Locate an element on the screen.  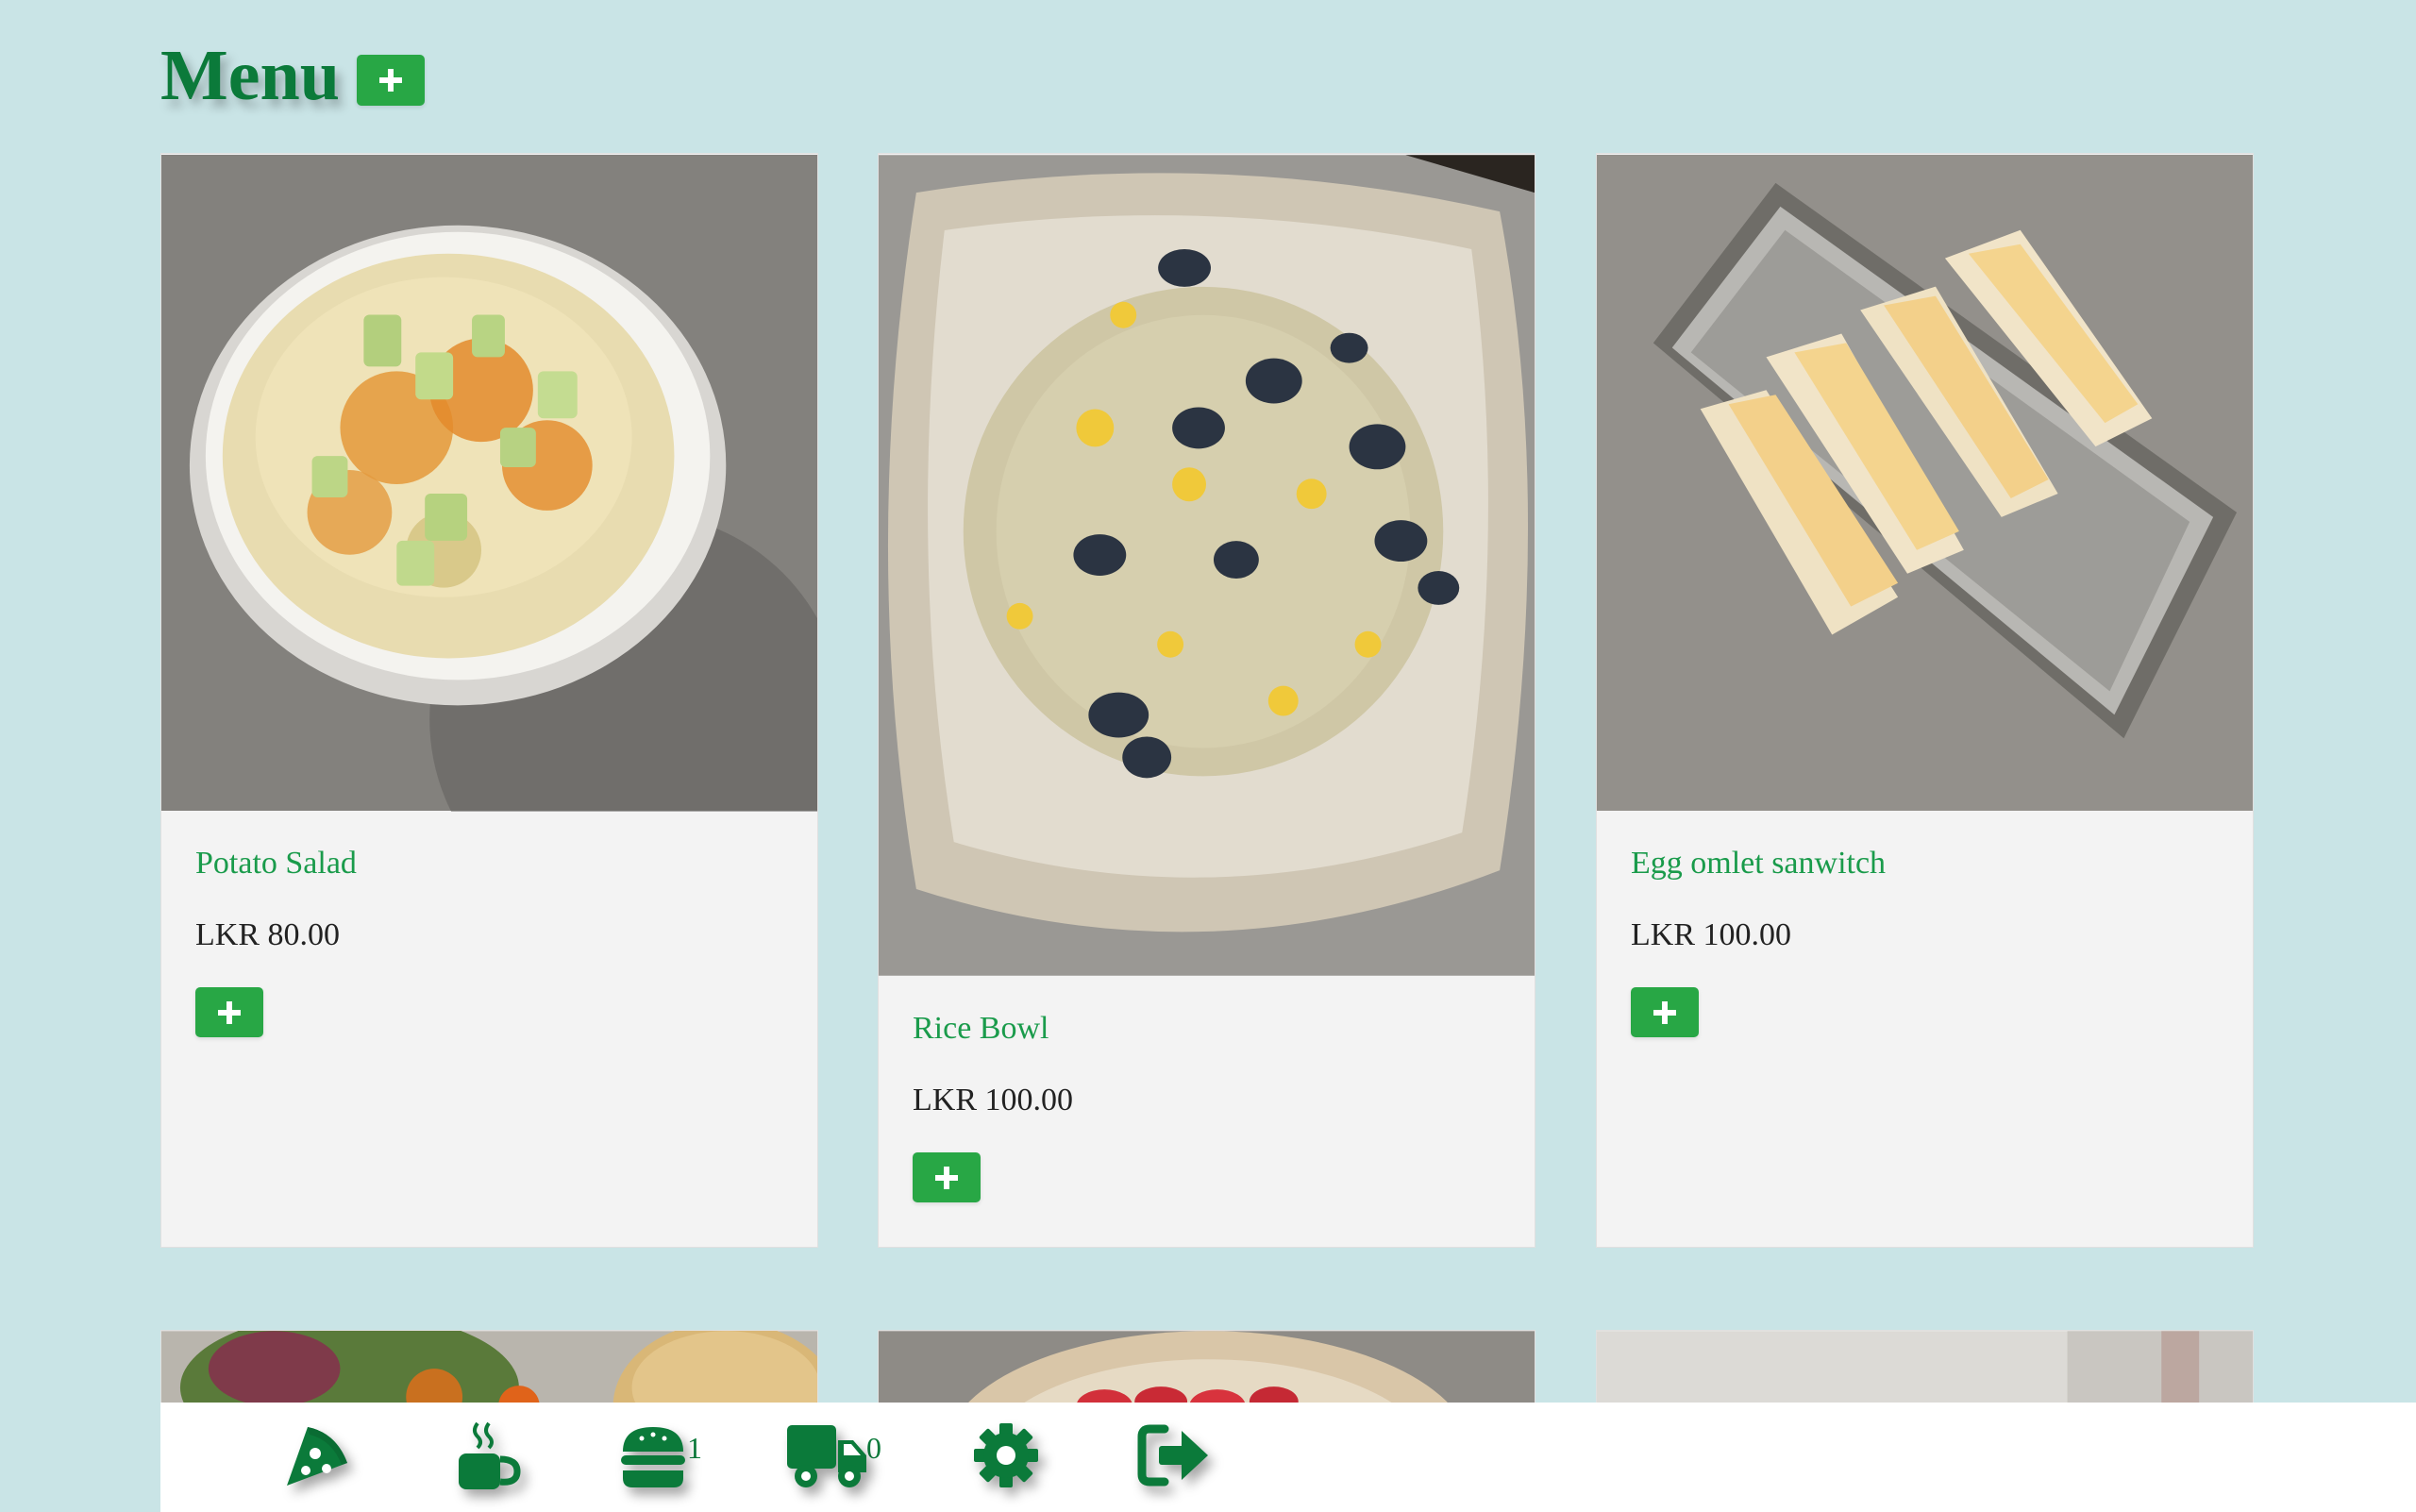
delivery-count-badge: 0 is located at coordinates (873, 1448).